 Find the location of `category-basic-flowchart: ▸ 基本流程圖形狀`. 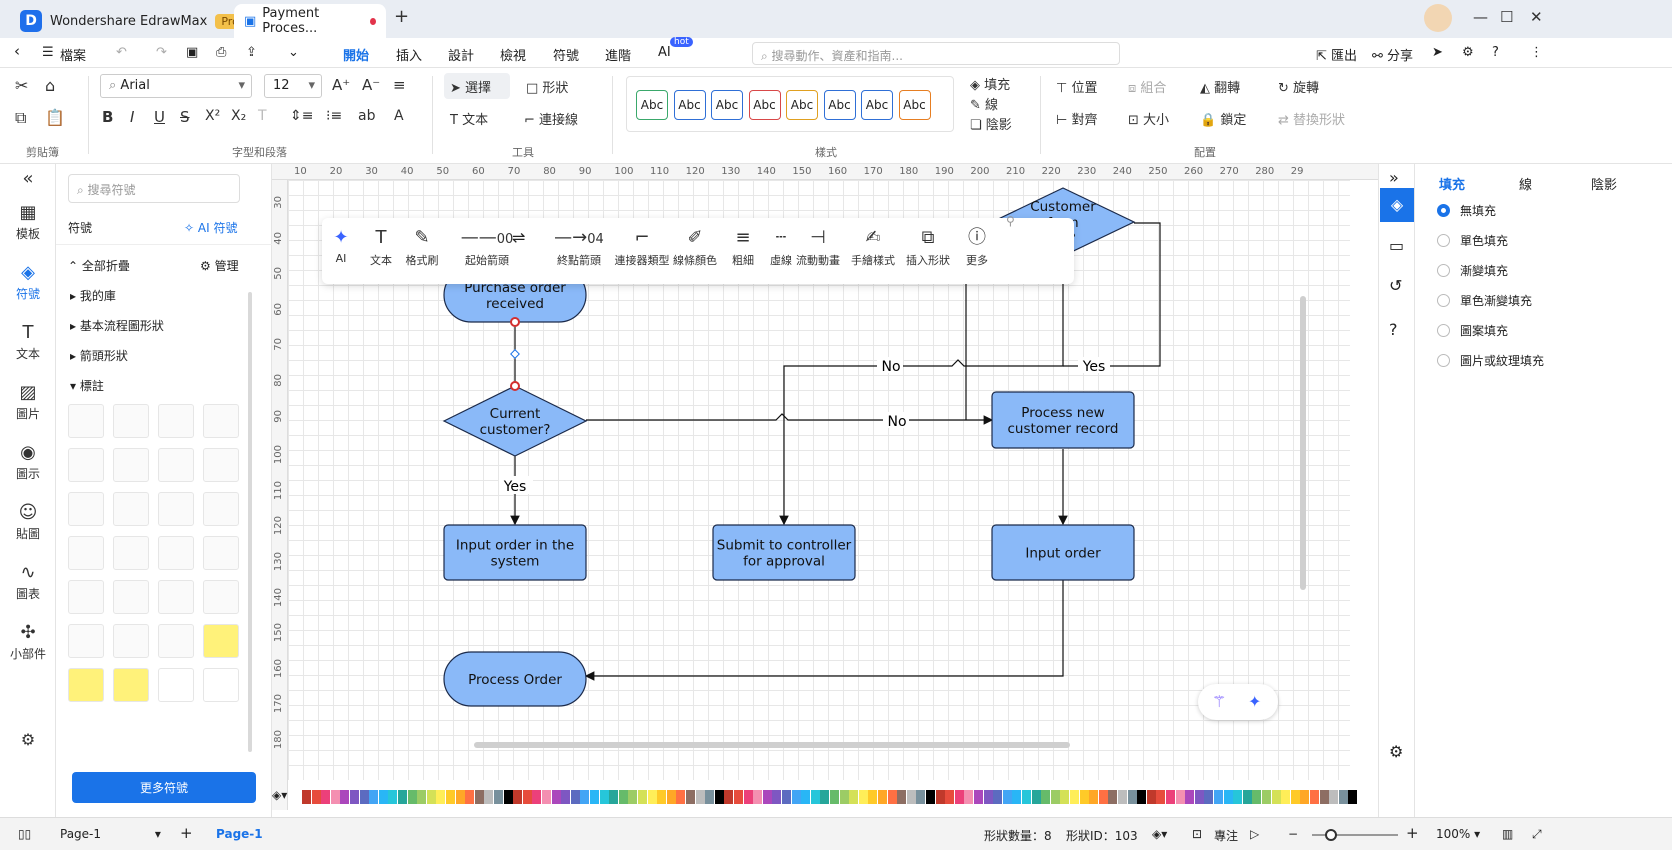

category-basic-flowchart: ▸ 基本流程圖形狀 is located at coordinates (117, 325).